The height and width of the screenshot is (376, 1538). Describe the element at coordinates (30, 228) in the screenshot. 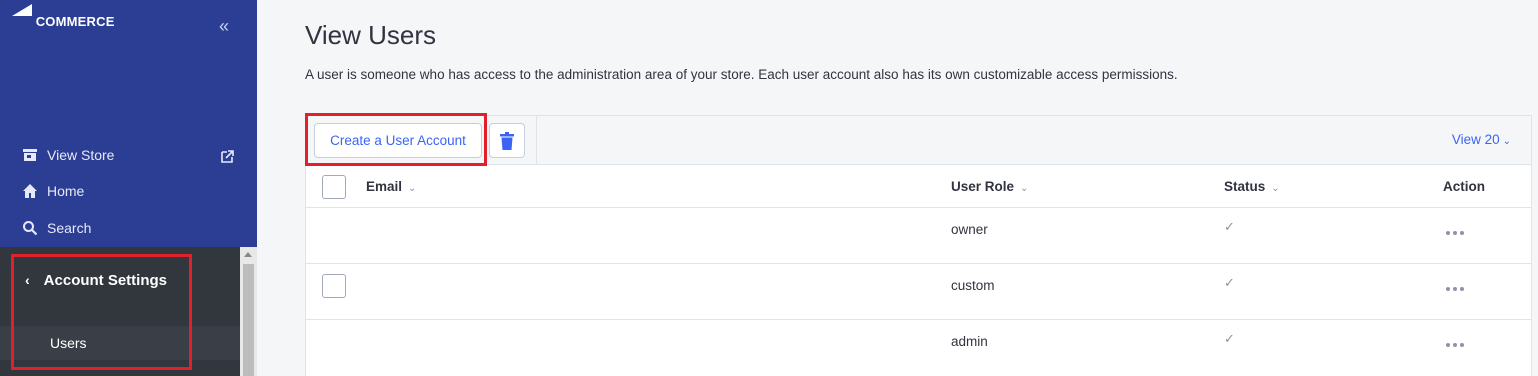

I see `search-icon` at that location.